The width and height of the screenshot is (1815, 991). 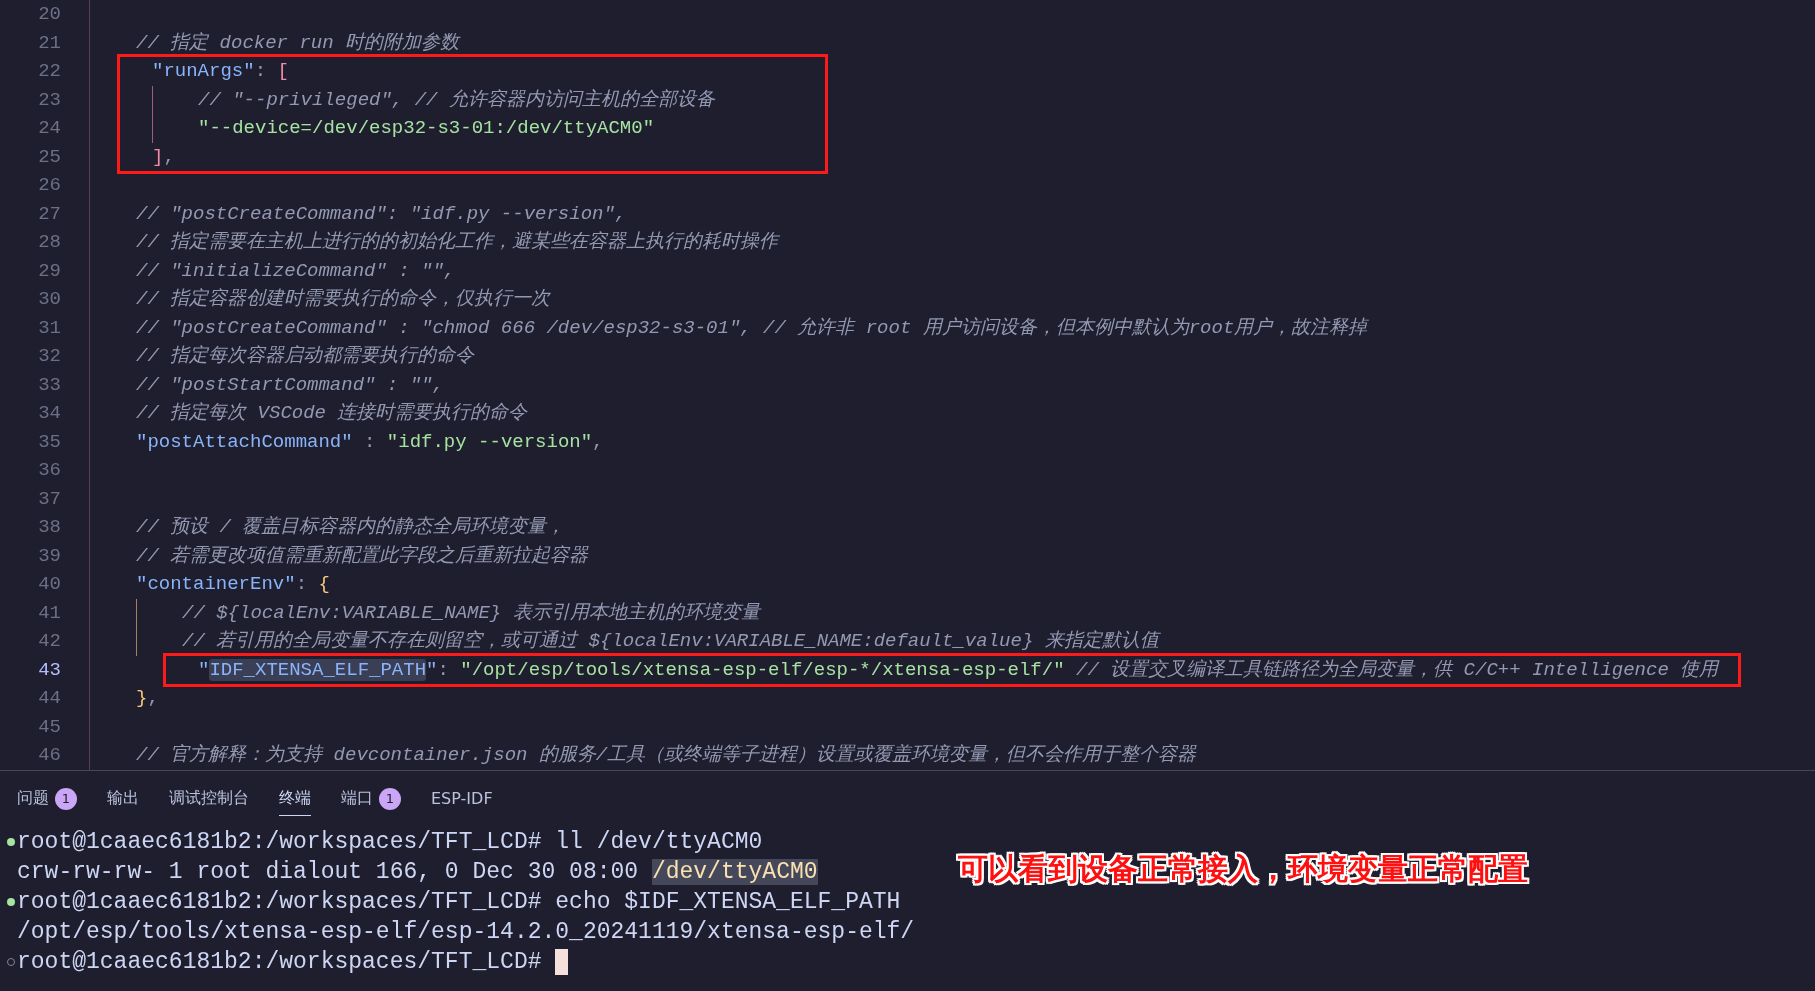 I want to click on code-comment: // 若引用的全局变量不存在则留空，或可通过 ${localEnv:VARIABLE_NAME:default_value} 来指定默认值, so click(x=670, y=641).